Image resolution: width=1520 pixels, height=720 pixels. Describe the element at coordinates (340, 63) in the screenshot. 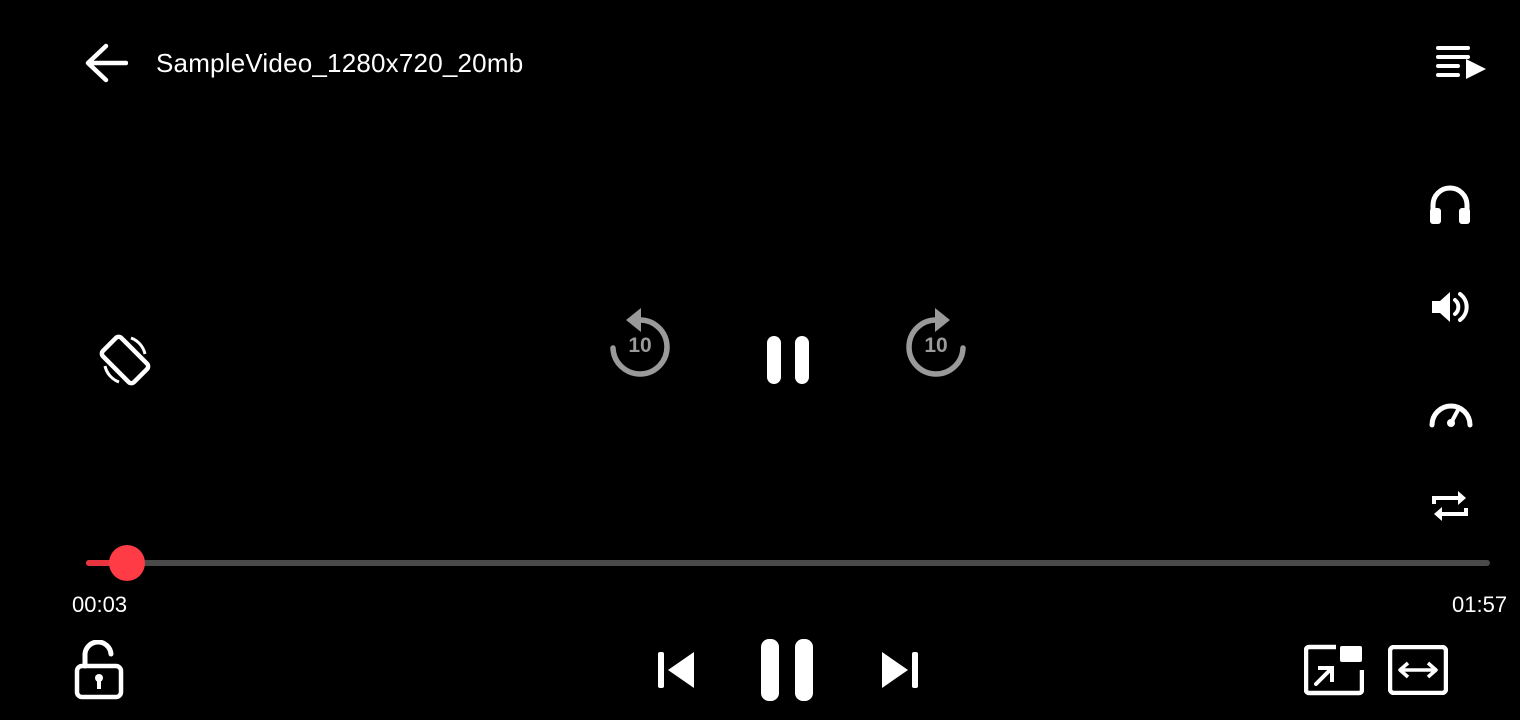

I see `video-title: SampleVideo_1280x720_20mb` at that location.